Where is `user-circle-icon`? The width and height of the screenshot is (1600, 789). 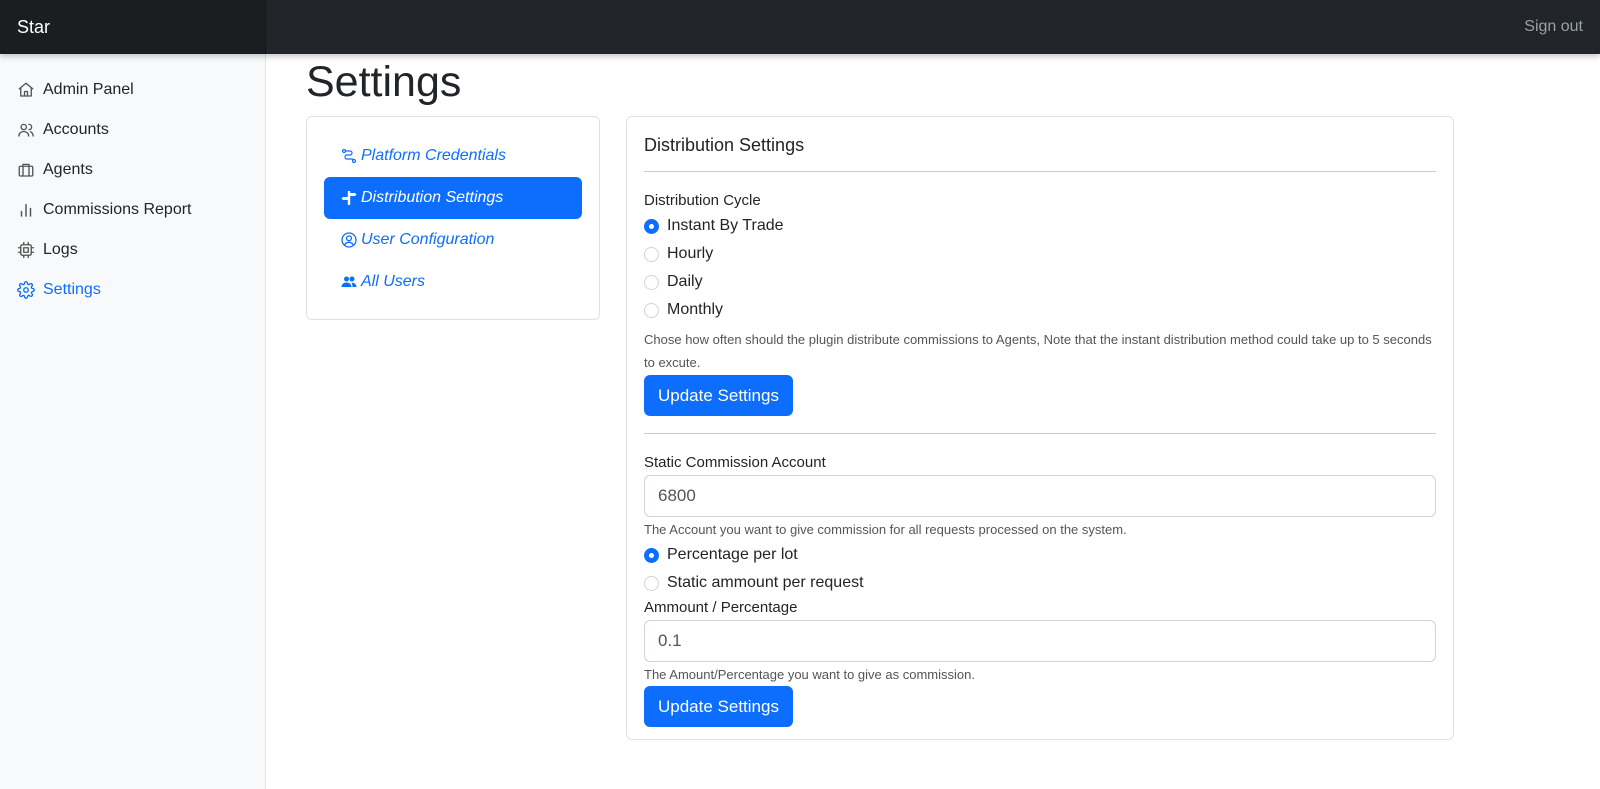 user-circle-icon is located at coordinates (349, 240).